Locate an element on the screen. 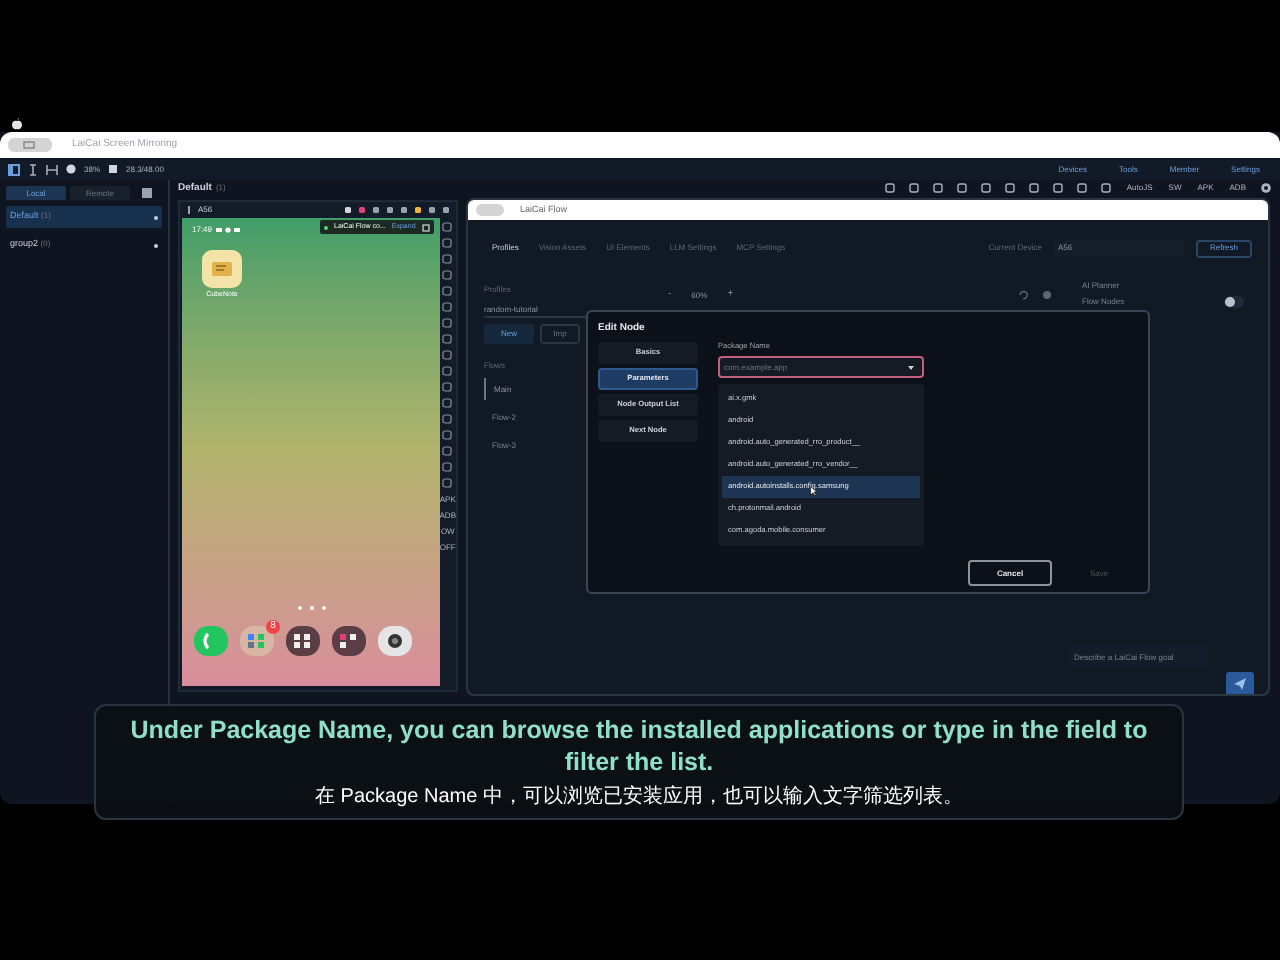 Image resolution: width=1280 pixels, height=960 pixels. subtitle-chinese: 在 Package Name 中，可以浏览已安装应用，也可以输入文字筛选列表。 is located at coordinates (639, 798).